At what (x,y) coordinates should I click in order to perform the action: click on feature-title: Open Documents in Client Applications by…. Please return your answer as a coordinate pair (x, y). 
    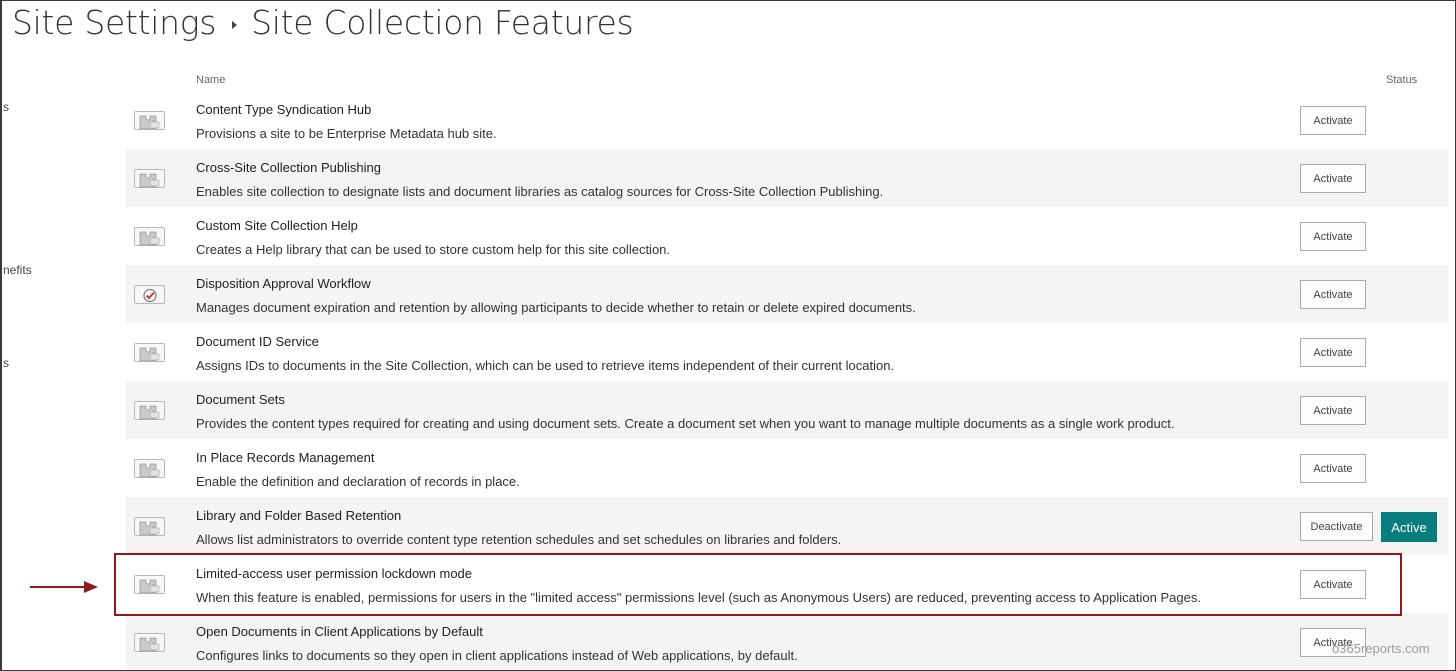
    Looking at the image, I should click on (339, 631).